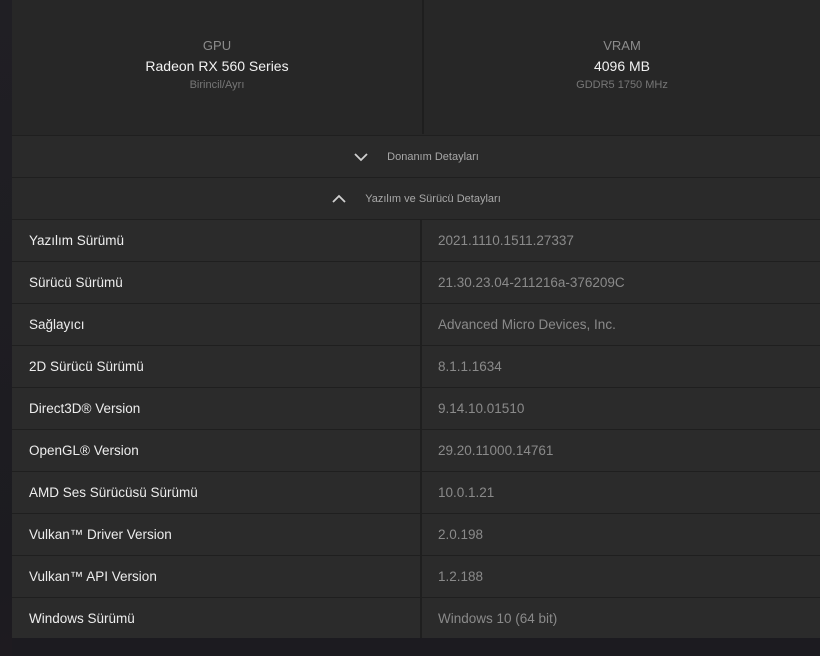 The height and width of the screenshot is (656, 820). I want to click on gpu-type: Birincil/Ayrı, so click(217, 85).